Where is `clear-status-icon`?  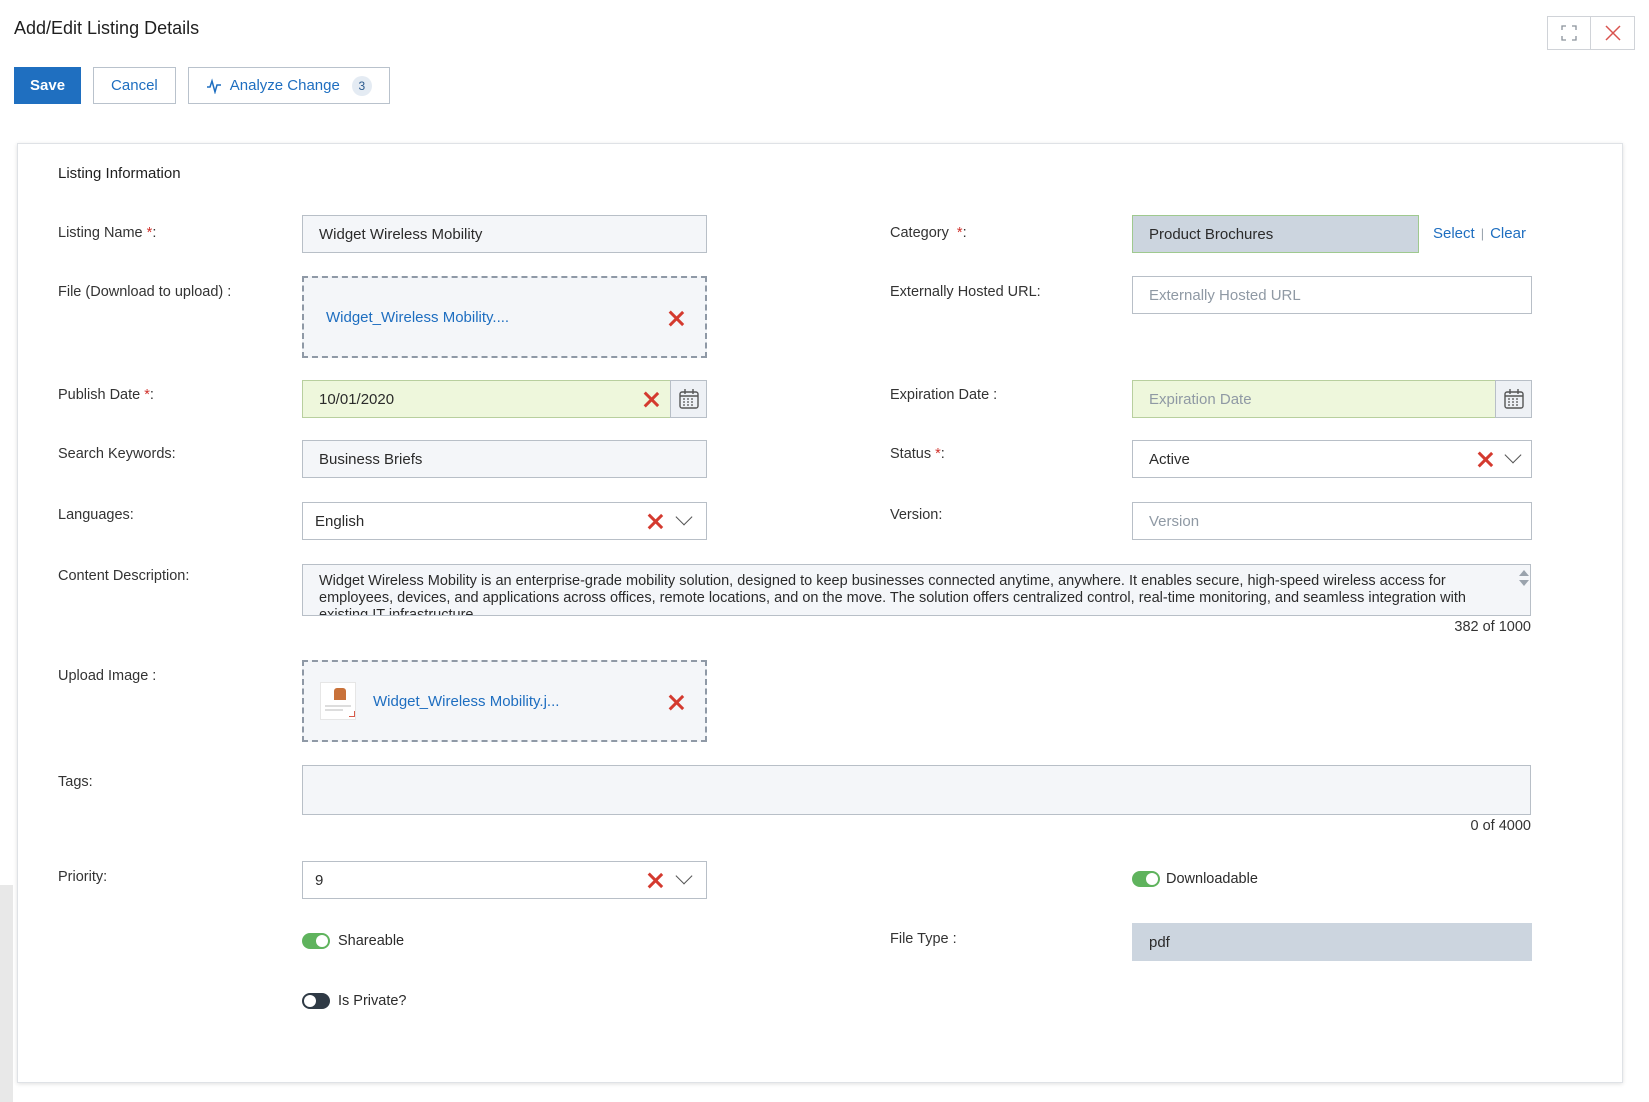 clear-status-icon is located at coordinates (1485, 459).